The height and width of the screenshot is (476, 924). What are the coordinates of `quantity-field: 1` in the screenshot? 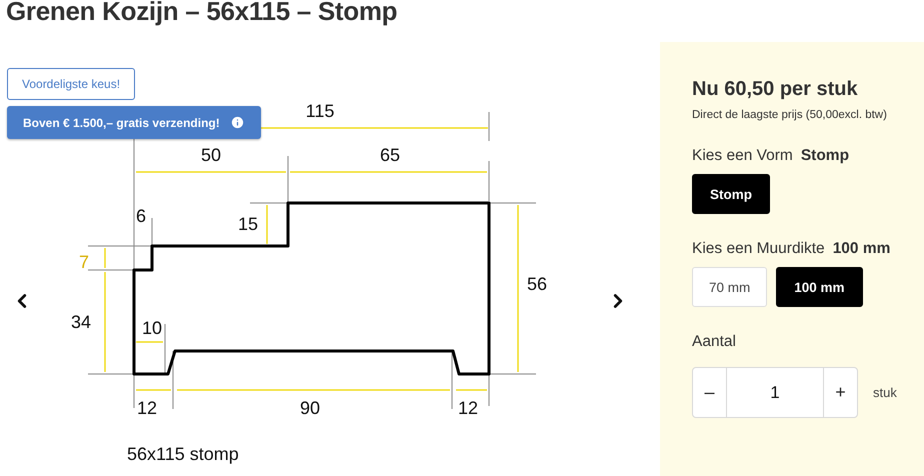 It's located at (775, 392).